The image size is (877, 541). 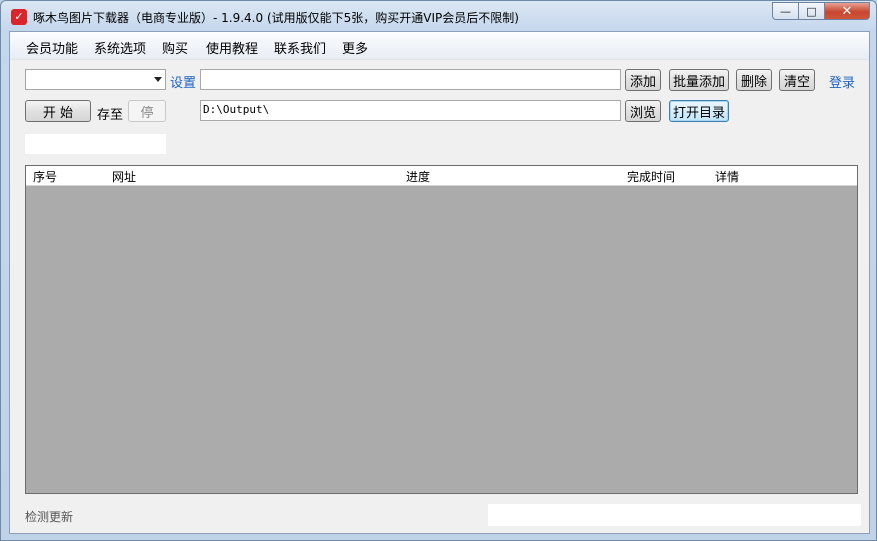 I want to click on window-controls: — □ ✕, so click(x=821, y=11).